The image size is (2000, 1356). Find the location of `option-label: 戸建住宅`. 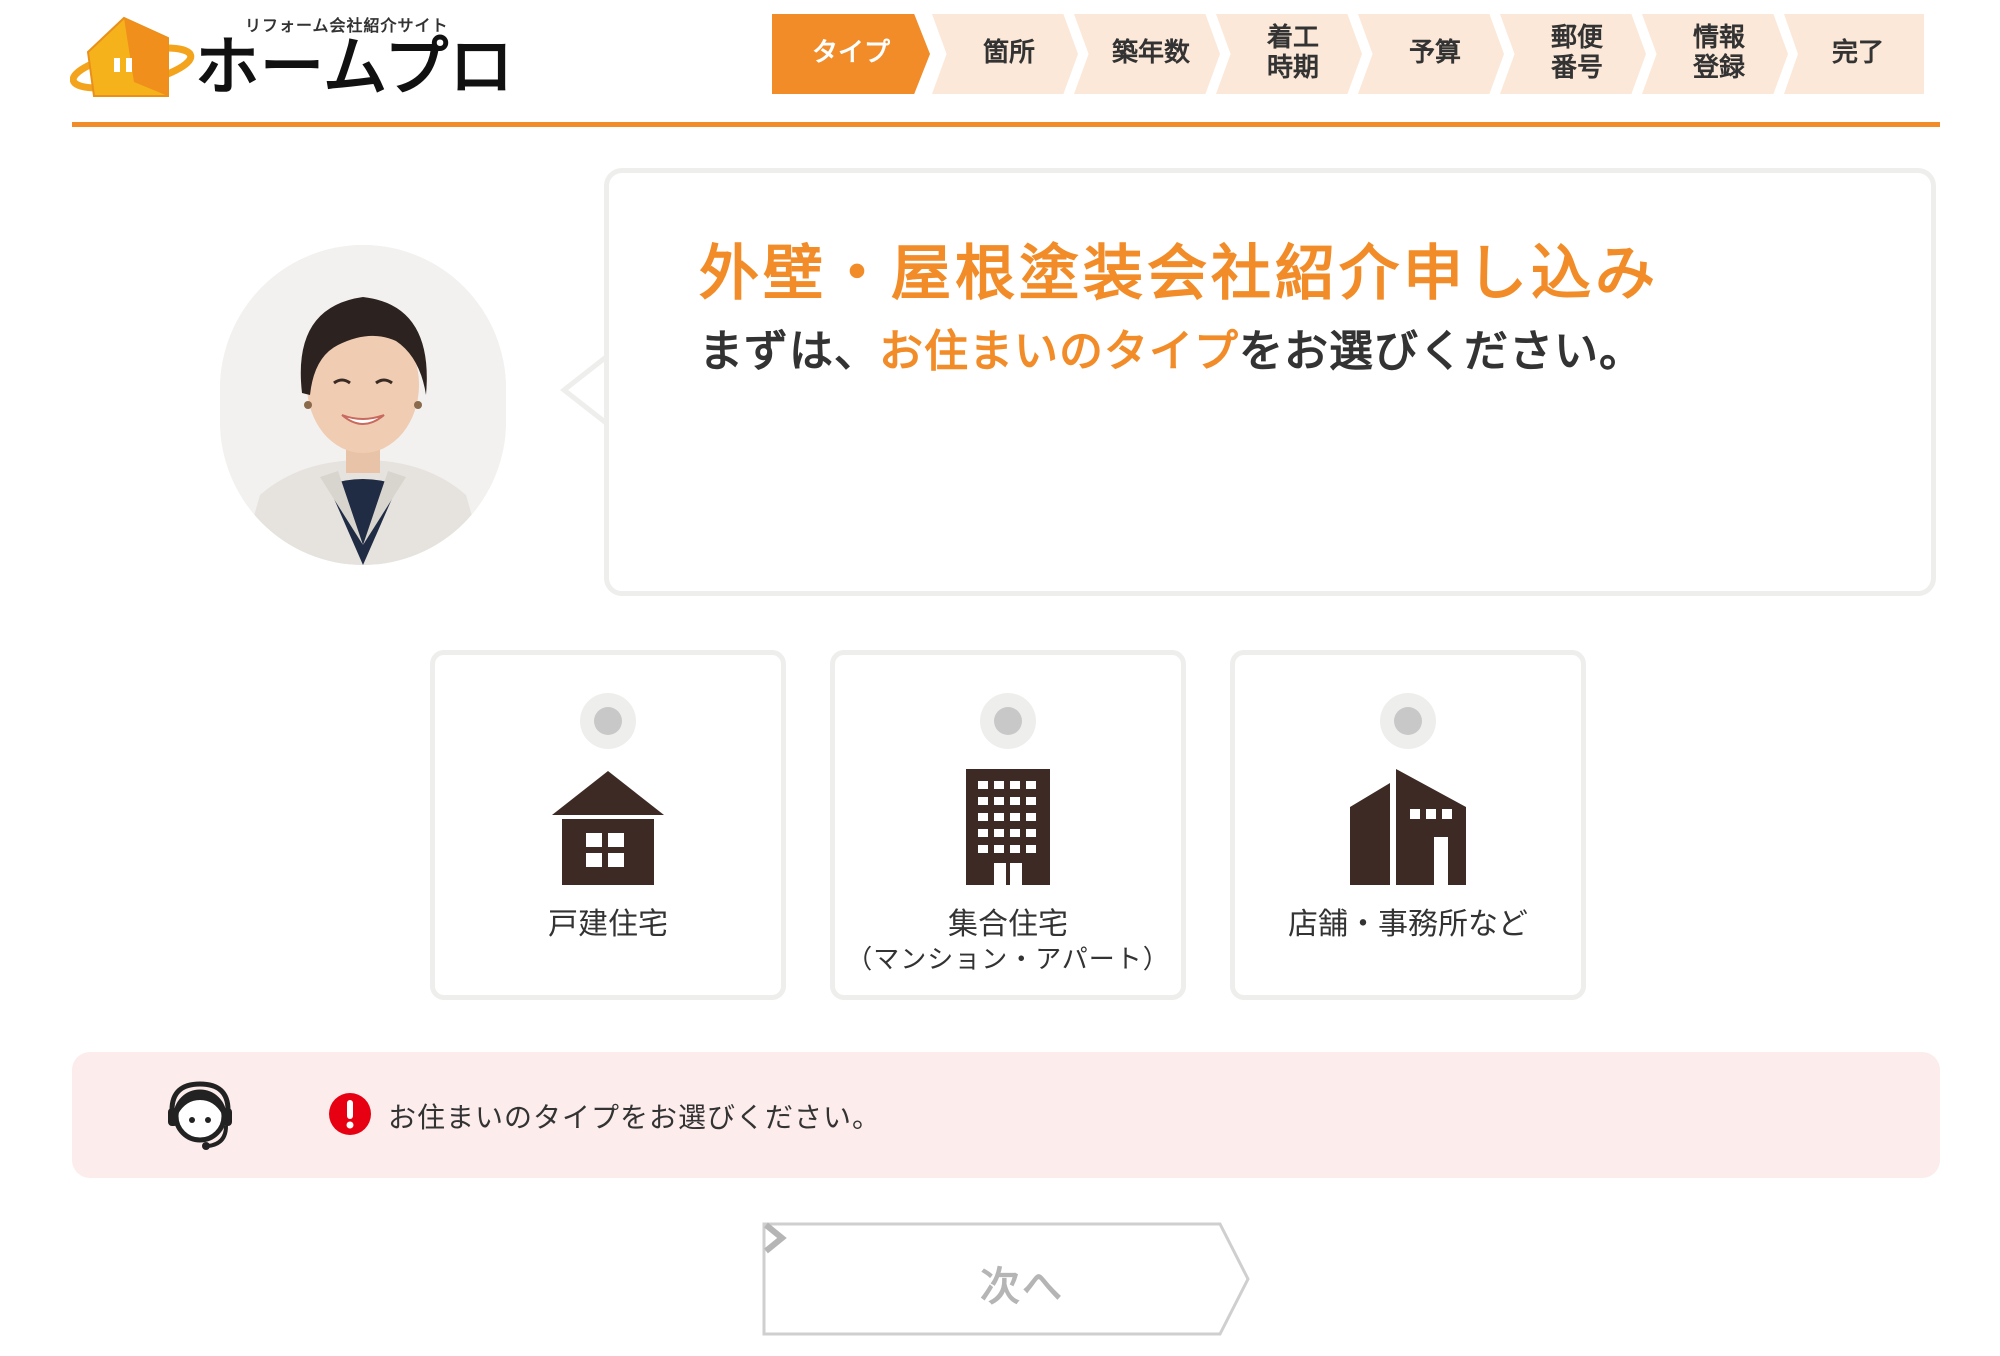

option-label: 戸建住宅 is located at coordinates (608, 924).